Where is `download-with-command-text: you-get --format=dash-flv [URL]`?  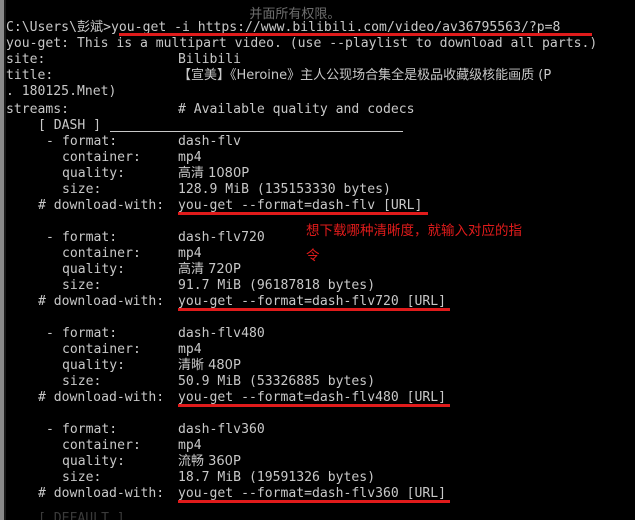 download-with-command-text: you-get --format=dash-flv [URL] is located at coordinates (300, 205).